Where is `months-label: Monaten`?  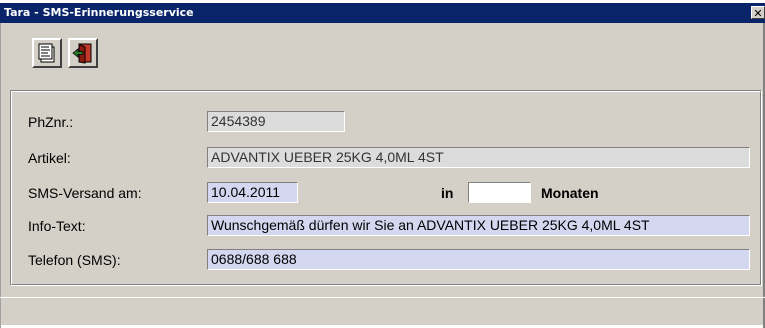 months-label: Monaten is located at coordinates (570, 193).